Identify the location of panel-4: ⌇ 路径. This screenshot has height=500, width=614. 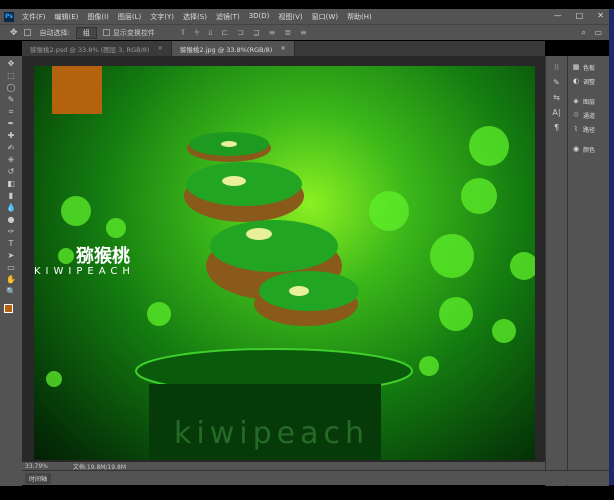
(588, 129).